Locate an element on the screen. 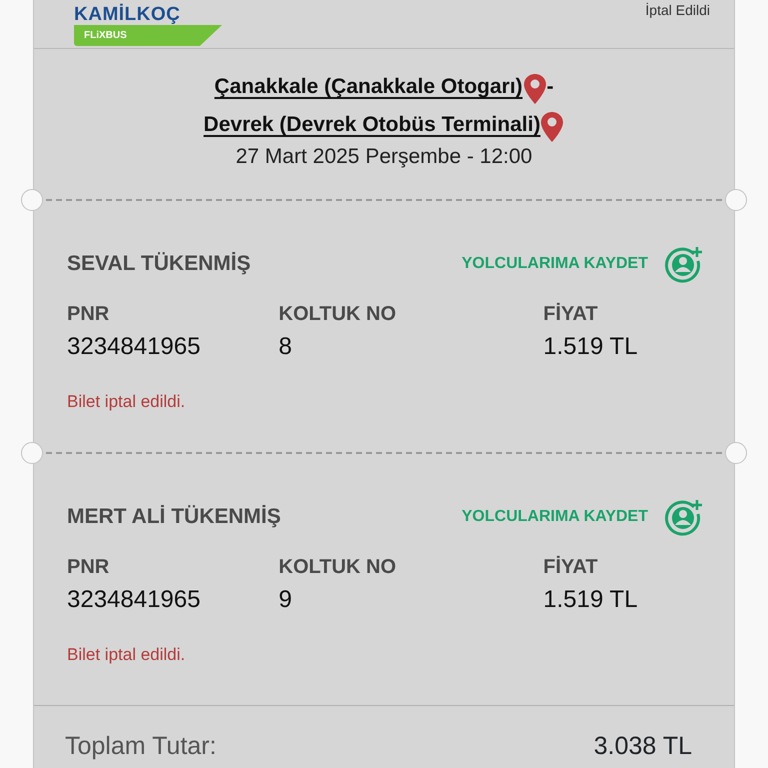  total-label: Toplam Tutar: is located at coordinates (140, 746).